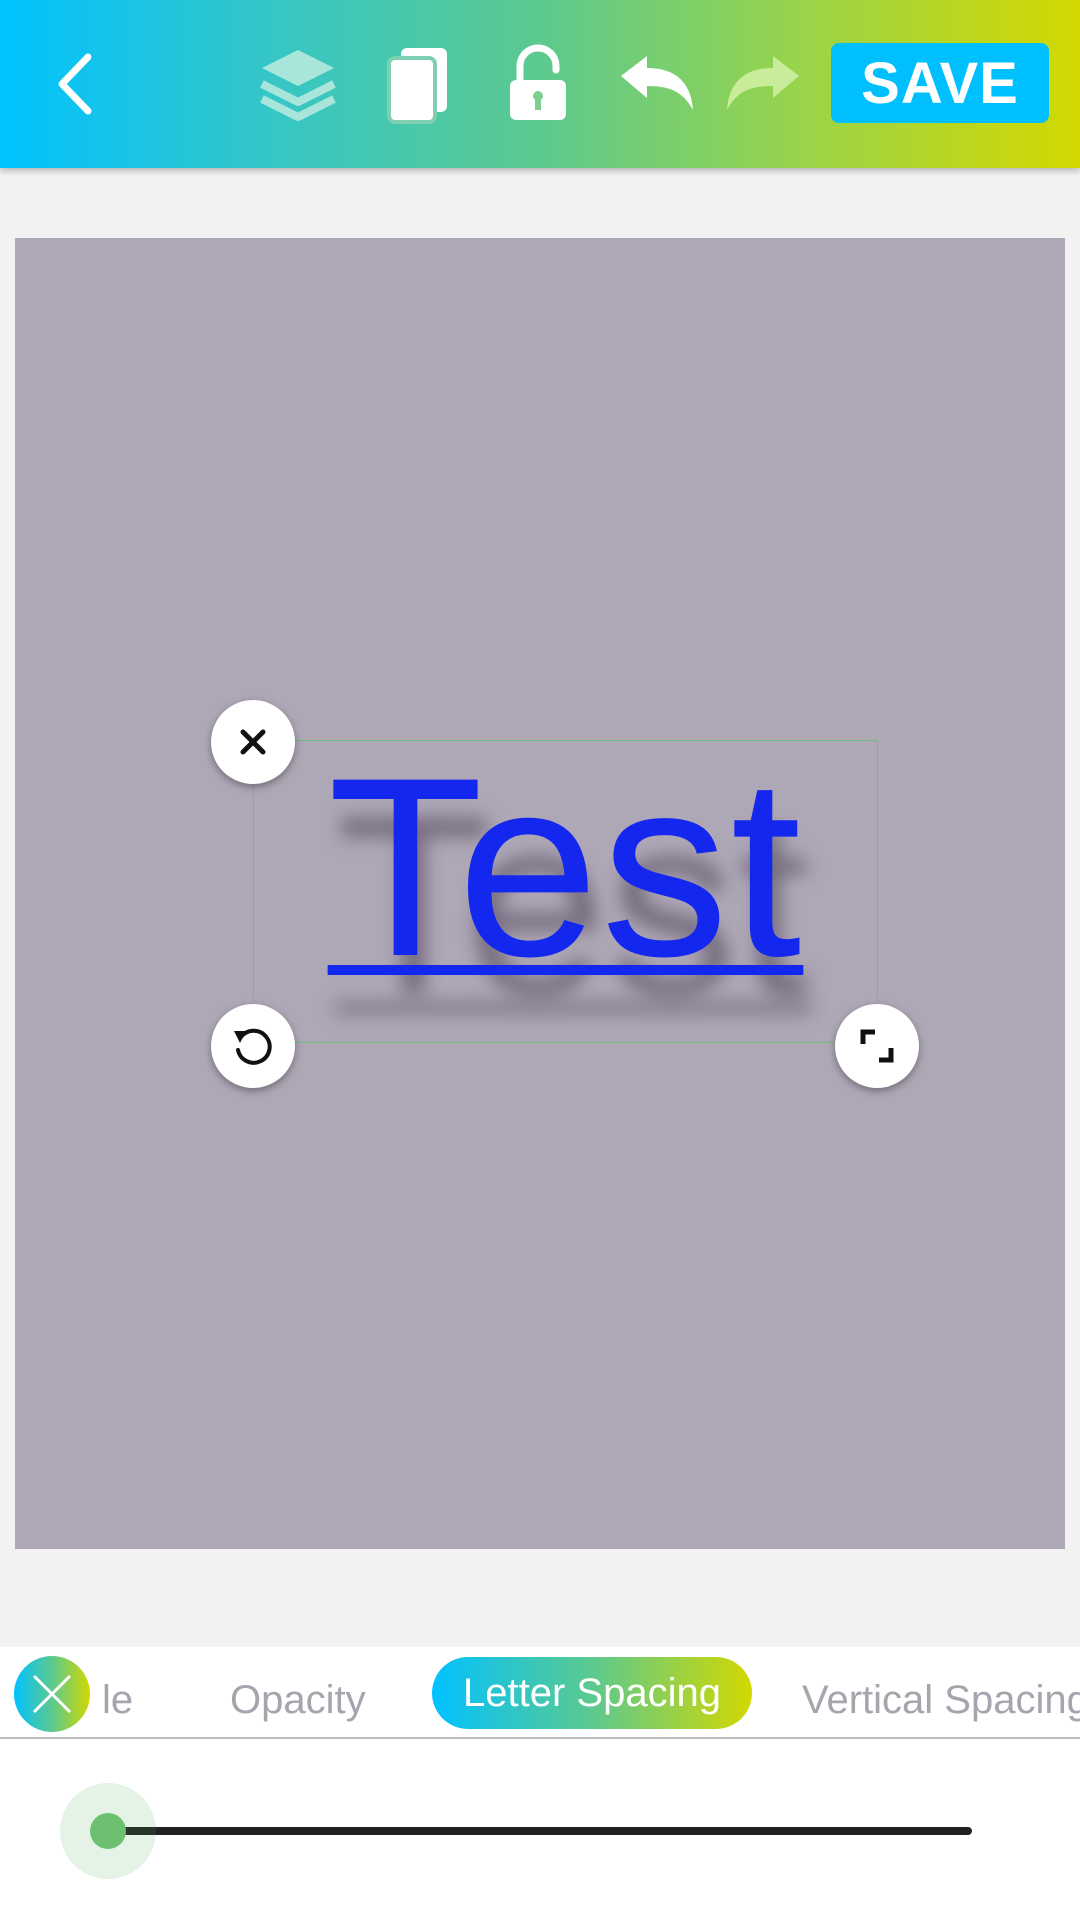  I want to click on delete-handle, so click(253, 742).